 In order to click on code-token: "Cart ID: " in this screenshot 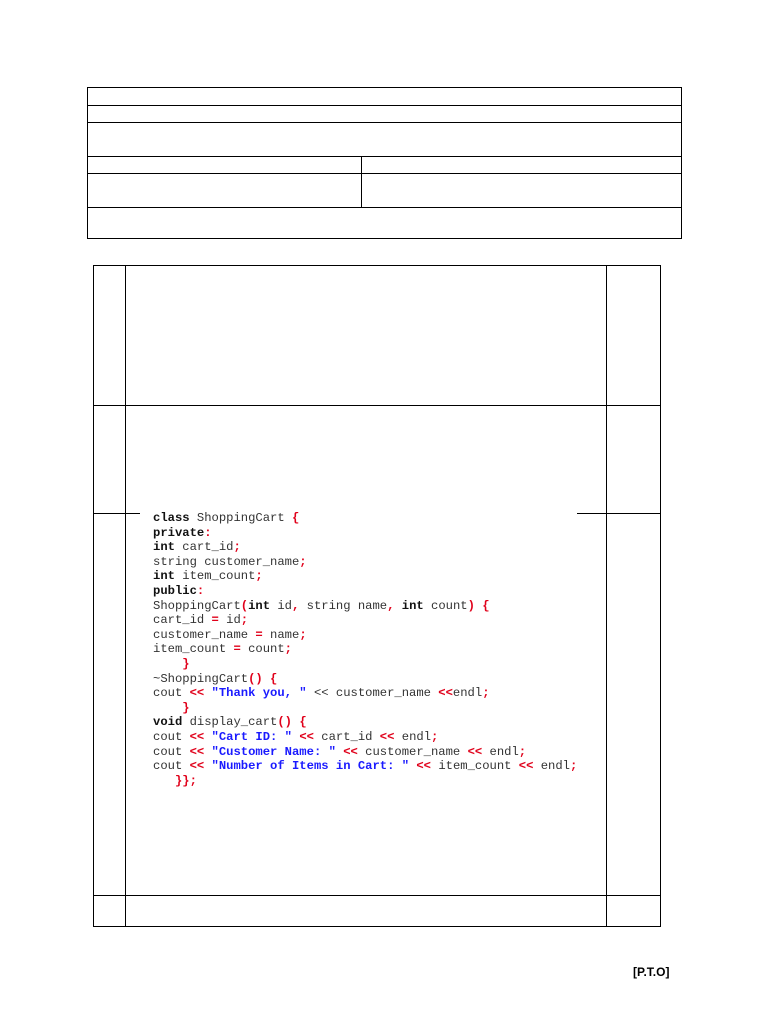, I will do `click(251, 736)`.